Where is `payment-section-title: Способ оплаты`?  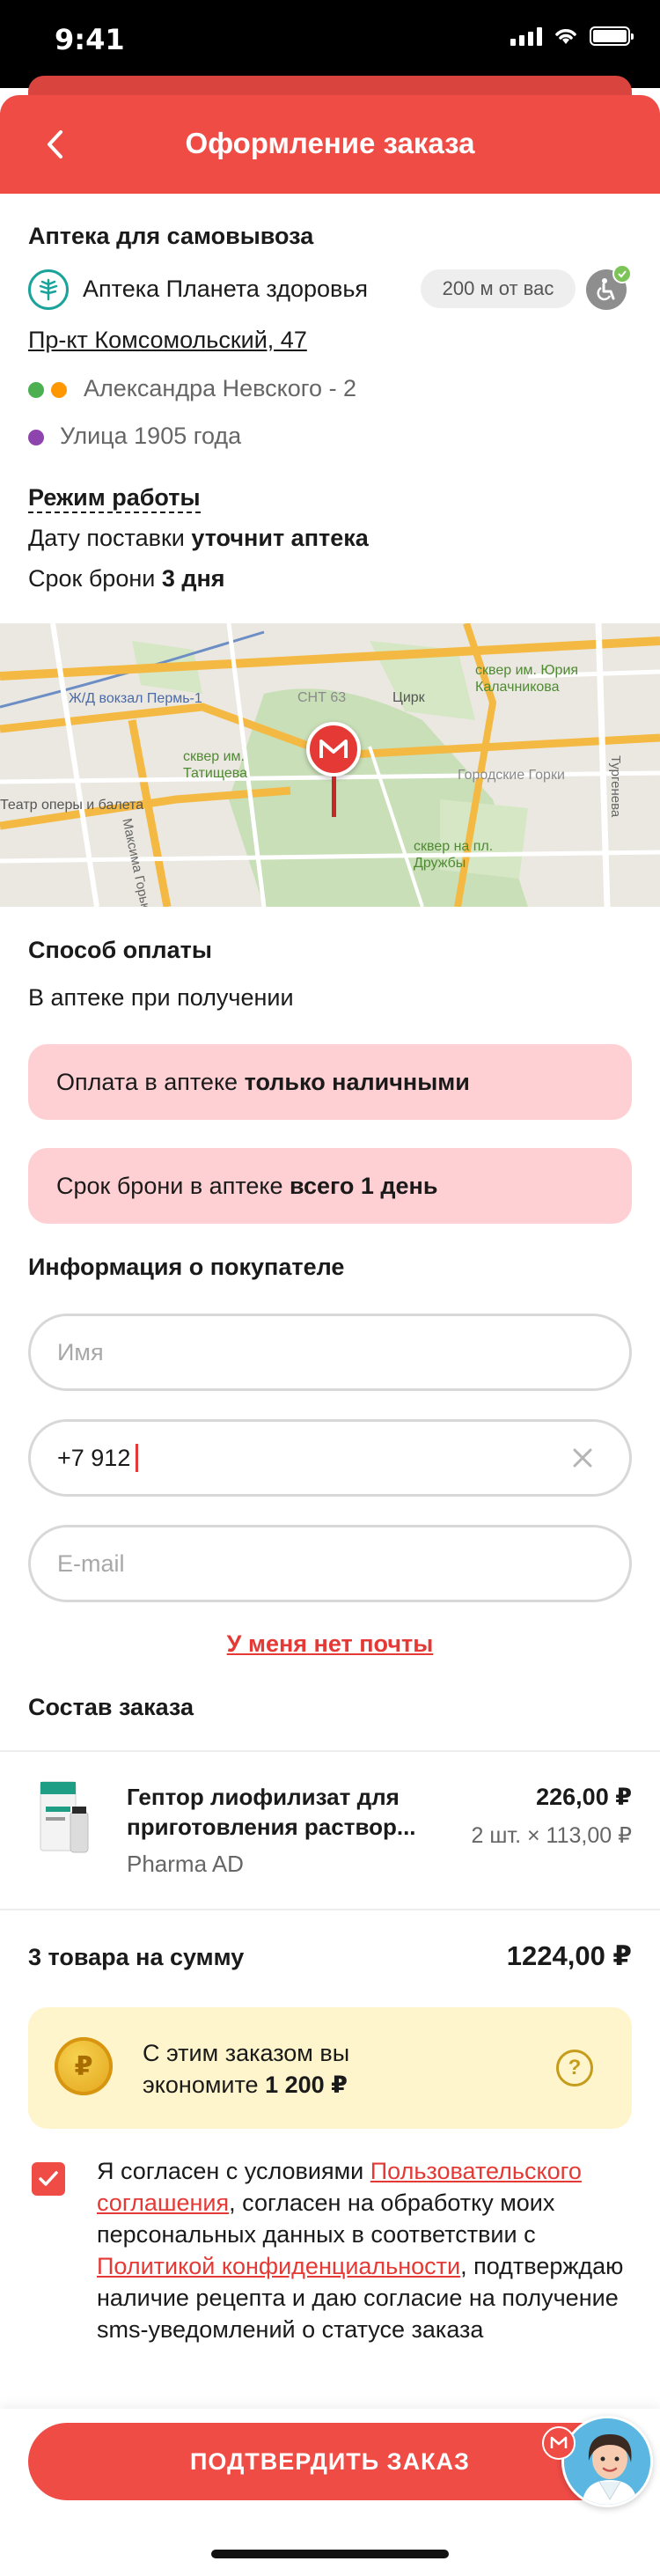
payment-section-title: Способ оплаты is located at coordinates (120, 950).